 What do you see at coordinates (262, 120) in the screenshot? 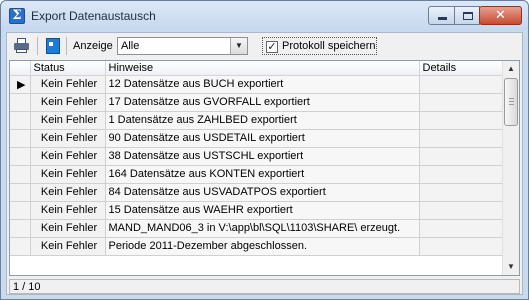
I see `hinweis-cell: 1 Datensätze aus ZAHLBED exportiert` at bounding box center [262, 120].